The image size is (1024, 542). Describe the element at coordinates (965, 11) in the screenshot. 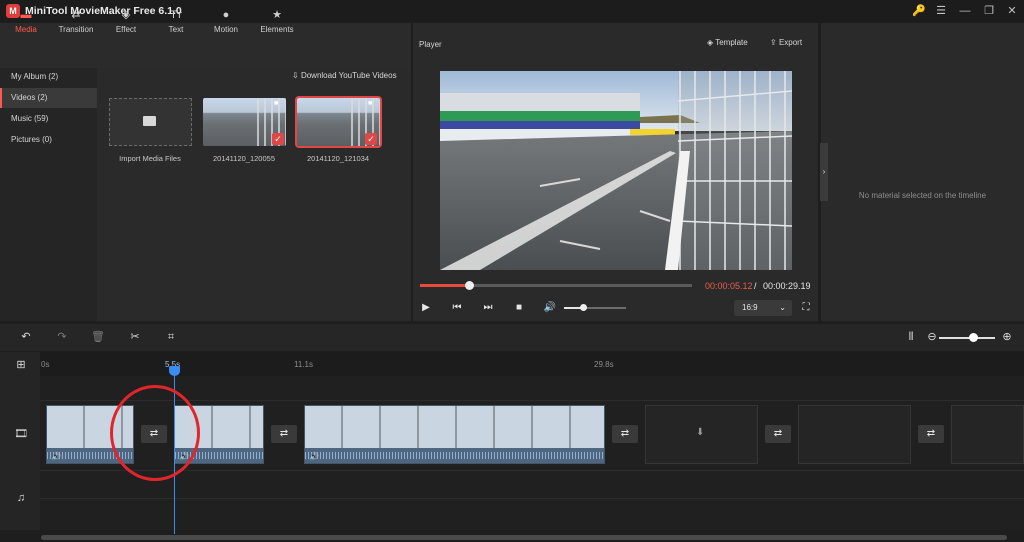

I see `minimize-button: —` at that location.